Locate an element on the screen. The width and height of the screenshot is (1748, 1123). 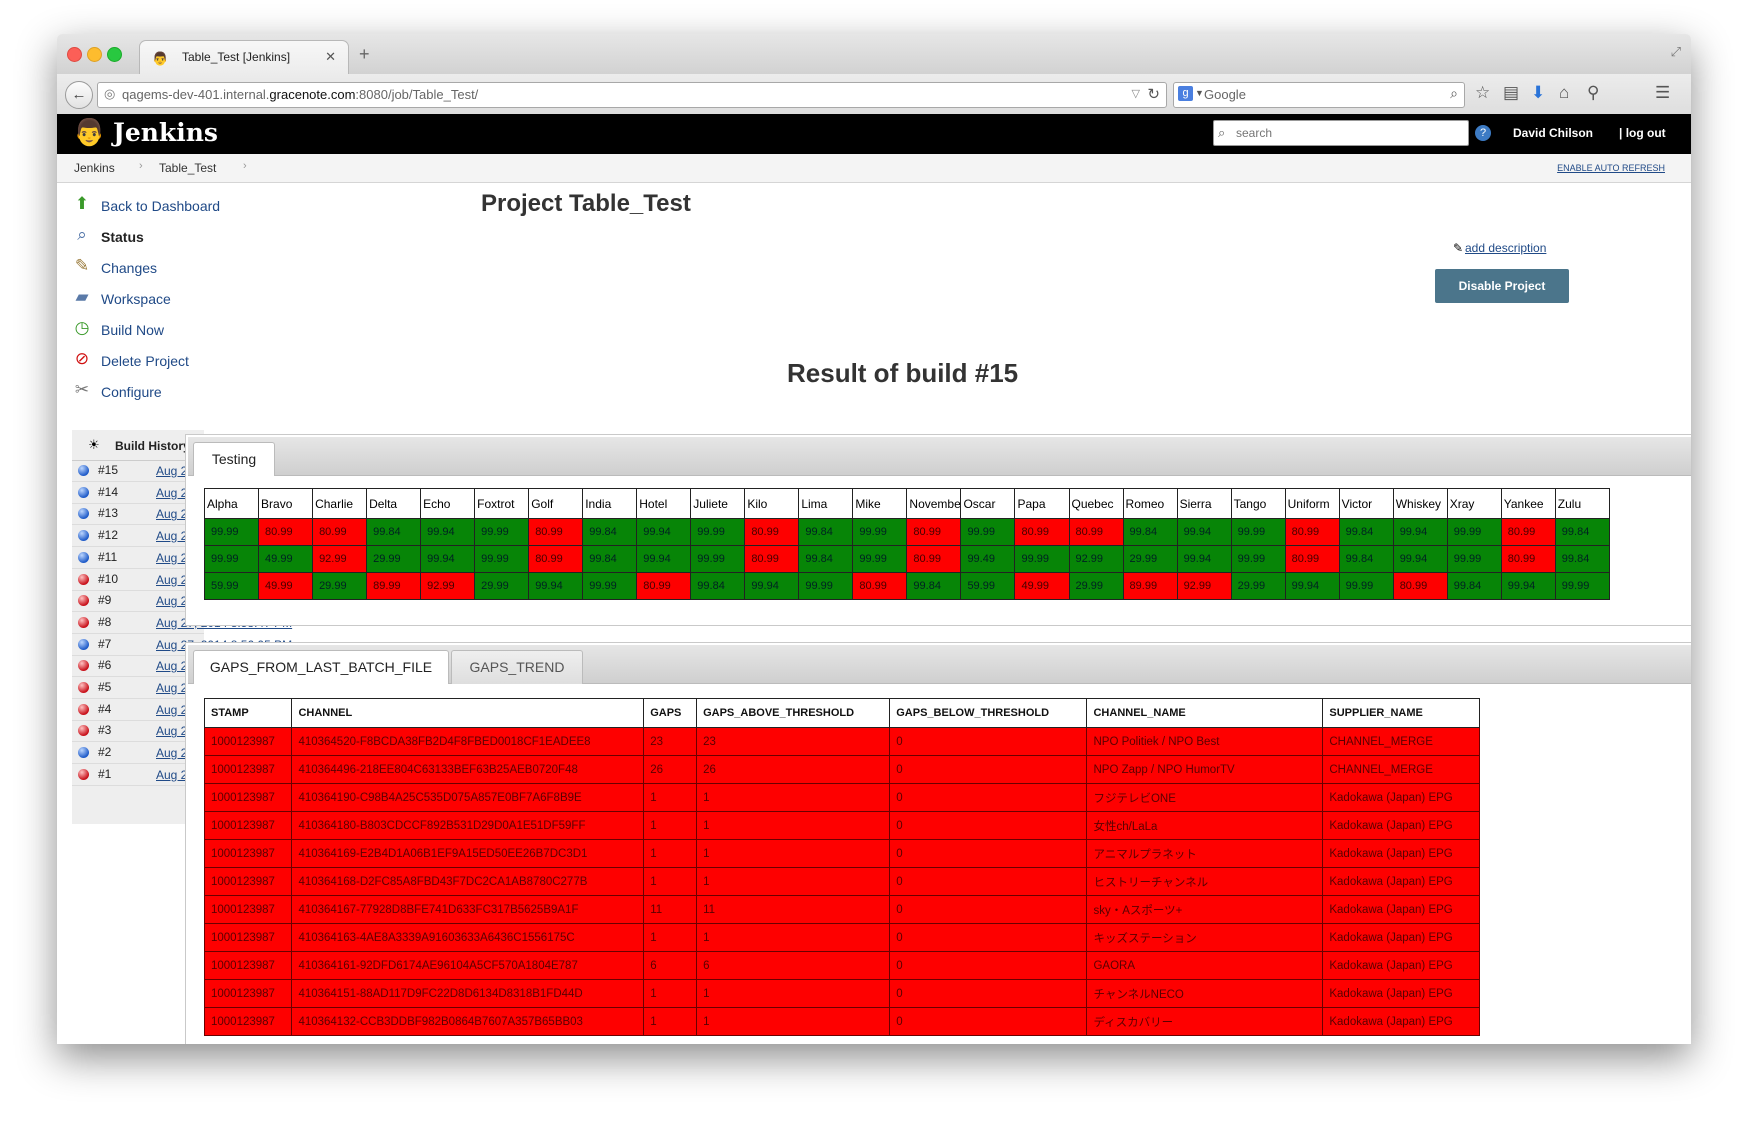
logout-link: | log out is located at coordinates (1642, 133).